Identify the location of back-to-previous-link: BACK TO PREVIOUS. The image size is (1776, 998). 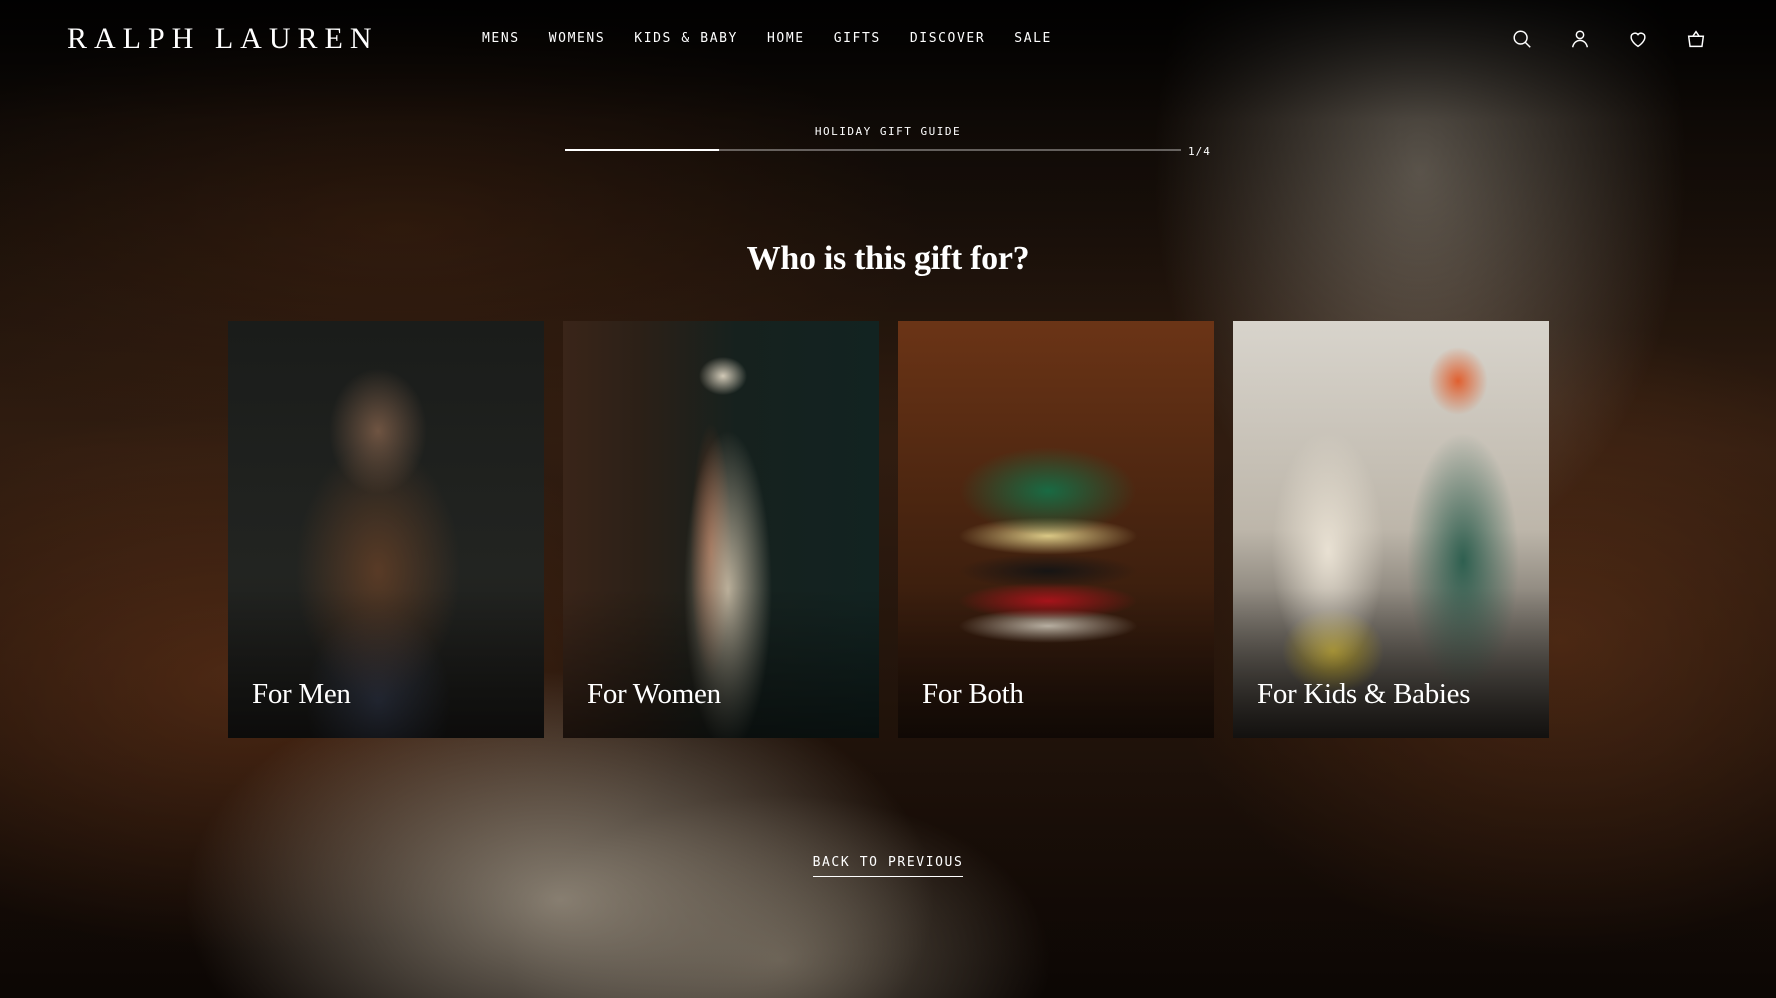
(888, 866).